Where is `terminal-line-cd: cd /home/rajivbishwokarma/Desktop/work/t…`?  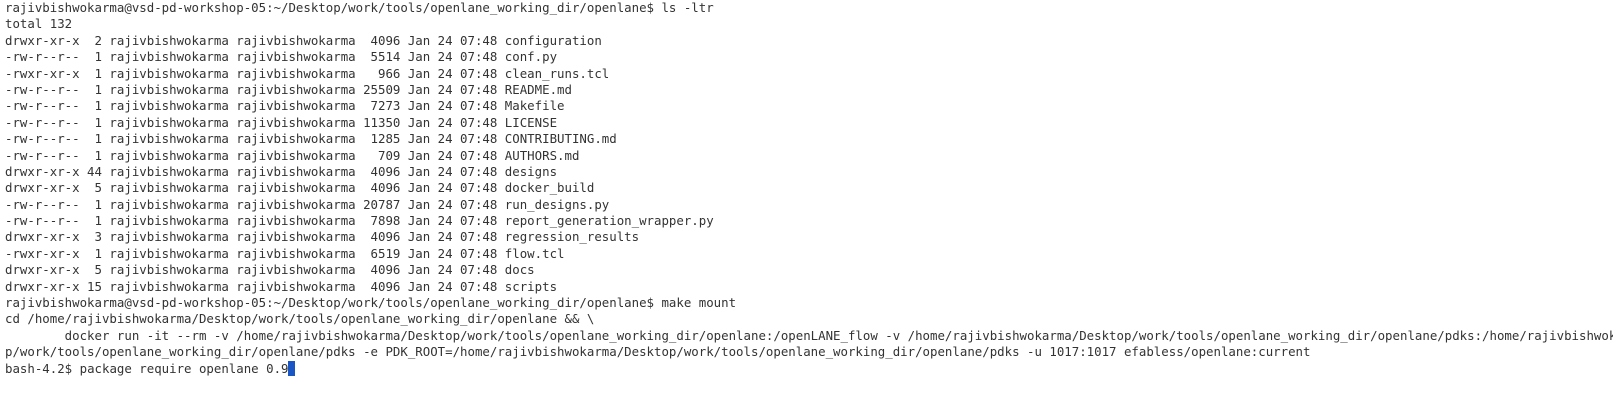
terminal-line-cd: cd /home/rajivbishwokarma/Desktop/work/t… is located at coordinates (300, 319).